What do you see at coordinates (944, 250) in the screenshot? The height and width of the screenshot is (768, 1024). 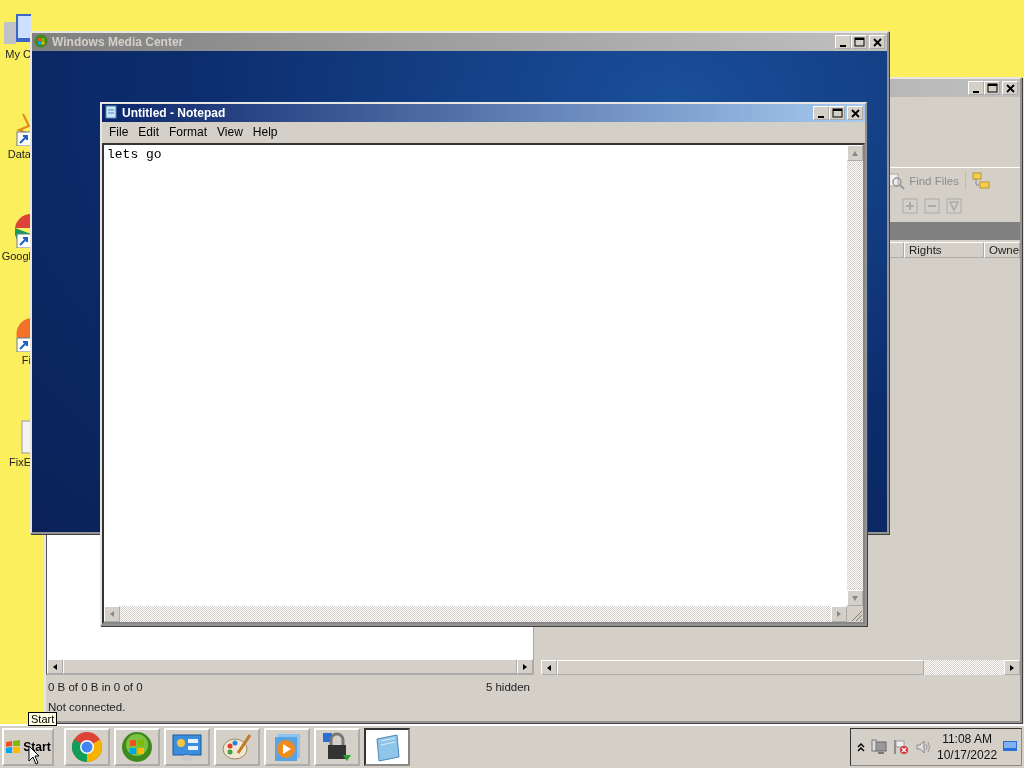 I see `column-header: Rights` at bounding box center [944, 250].